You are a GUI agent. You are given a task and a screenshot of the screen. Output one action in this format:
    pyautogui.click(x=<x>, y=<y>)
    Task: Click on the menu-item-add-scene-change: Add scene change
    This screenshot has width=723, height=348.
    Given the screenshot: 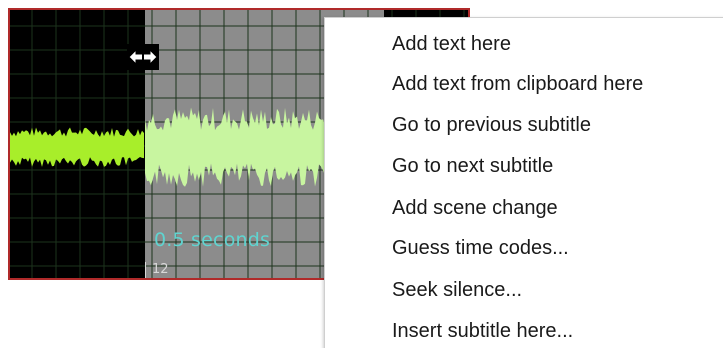 What is the action you would take?
    pyautogui.click(x=475, y=208)
    